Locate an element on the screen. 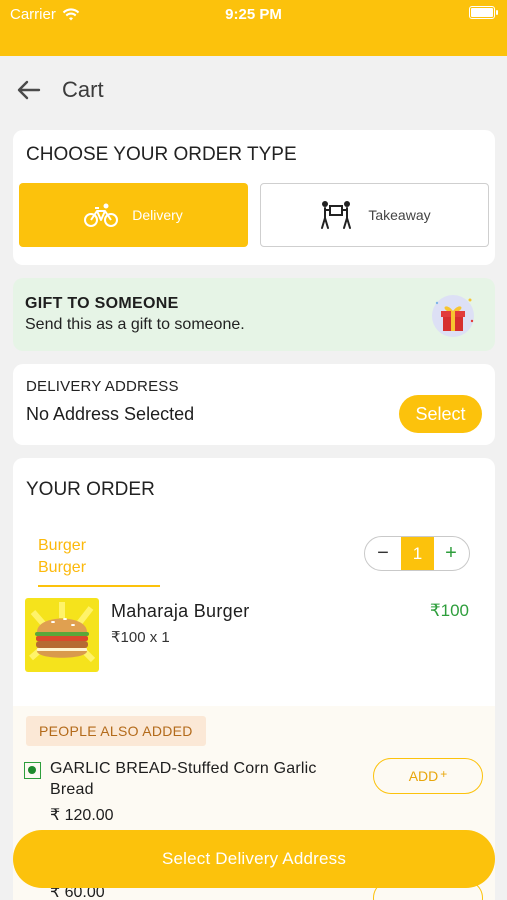 This screenshot has width=507, height=900. status-bar: Carrier 9:25 PM is located at coordinates (253, 28).